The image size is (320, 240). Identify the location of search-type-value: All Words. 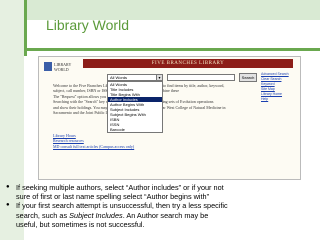
(119, 77).